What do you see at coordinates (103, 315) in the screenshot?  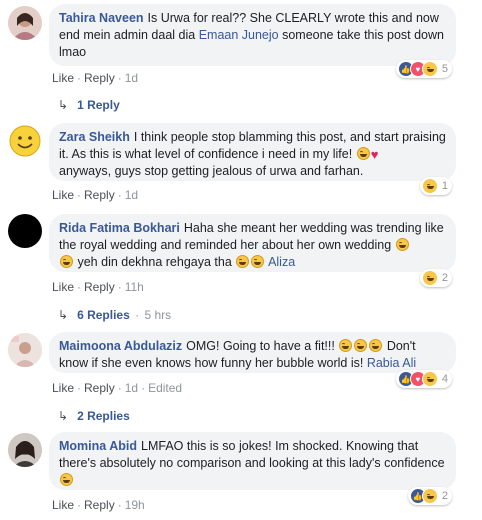 I see `replies-count: 6 Replies` at bounding box center [103, 315].